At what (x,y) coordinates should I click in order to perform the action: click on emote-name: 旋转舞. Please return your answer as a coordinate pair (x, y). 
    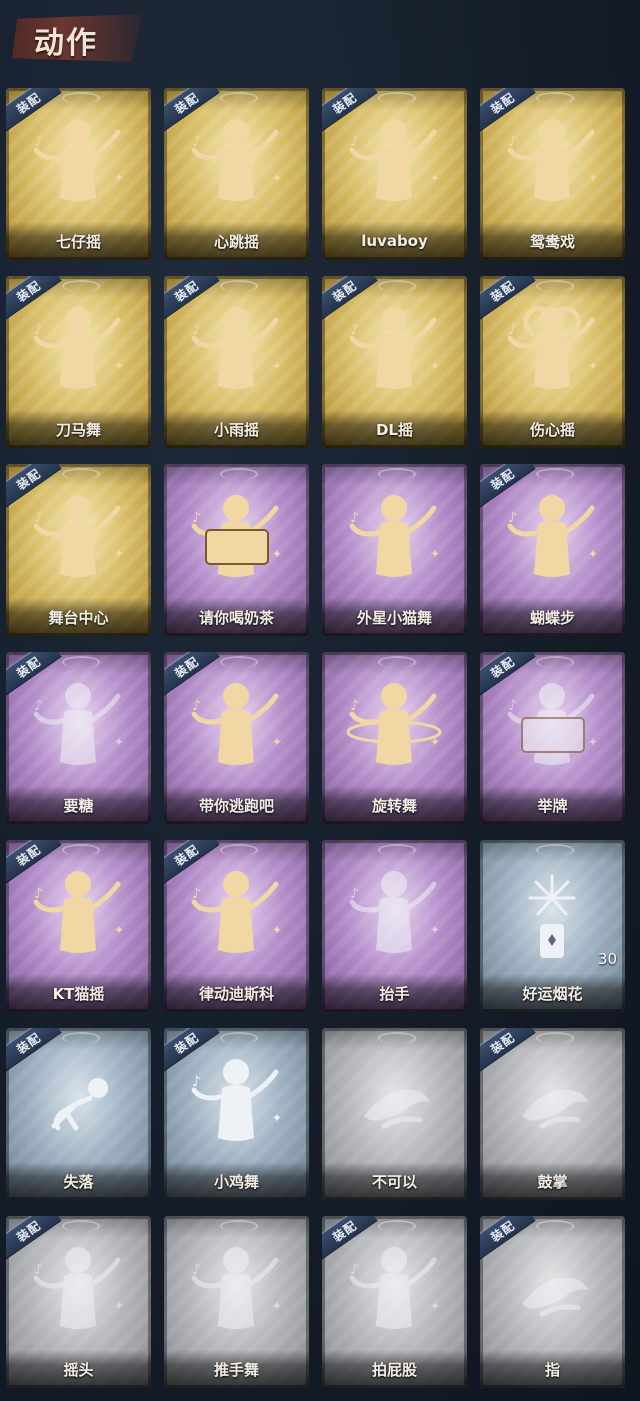
    Looking at the image, I should click on (394, 805).